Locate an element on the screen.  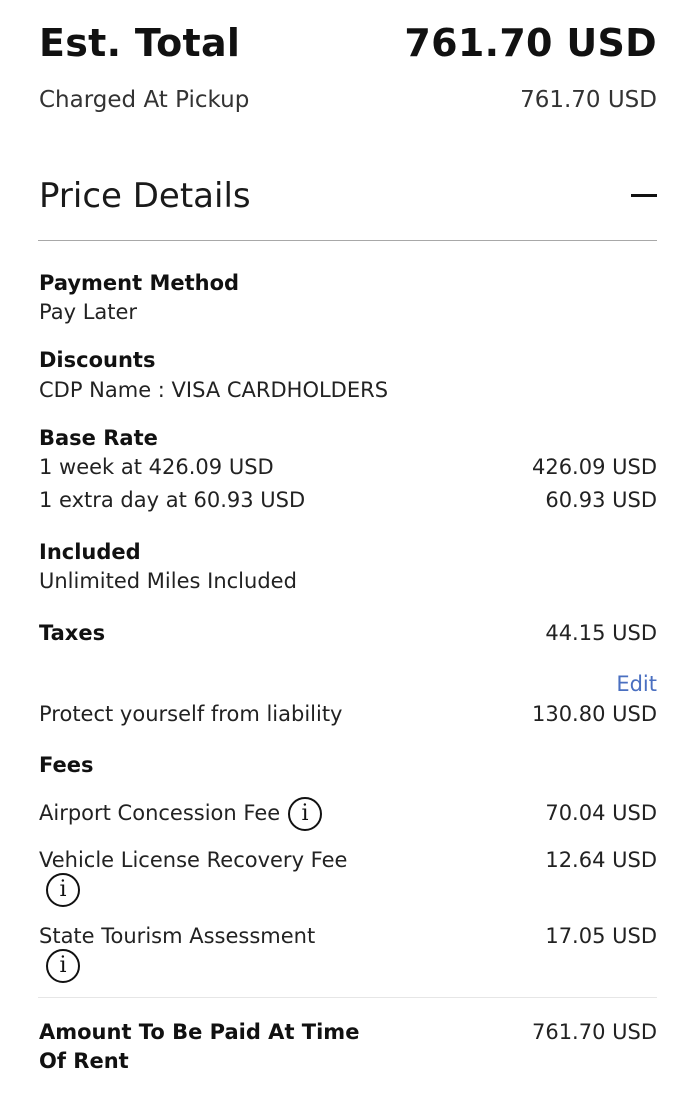
price-details-title: Price Details is located at coordinates (145, 196).